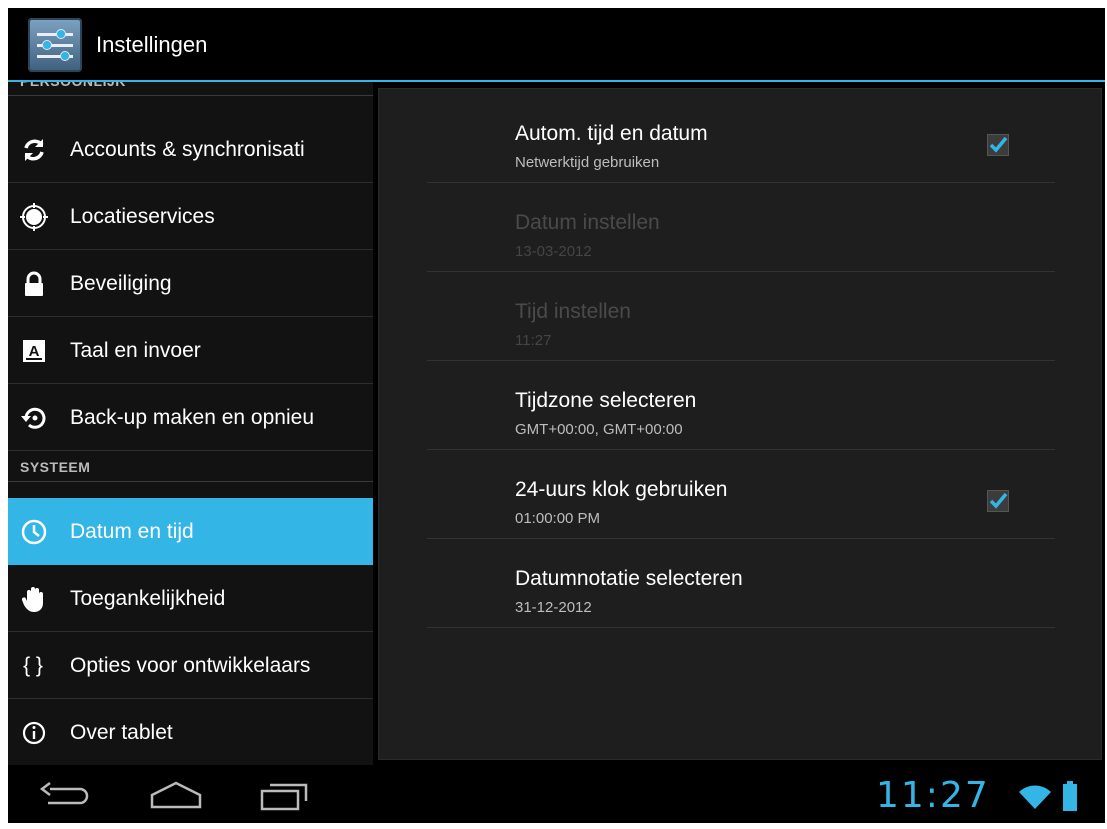  Describe the element at coordinates (553, 607) in the screenshot. I see `pref-subtitle: 31-12-2012` at that location.